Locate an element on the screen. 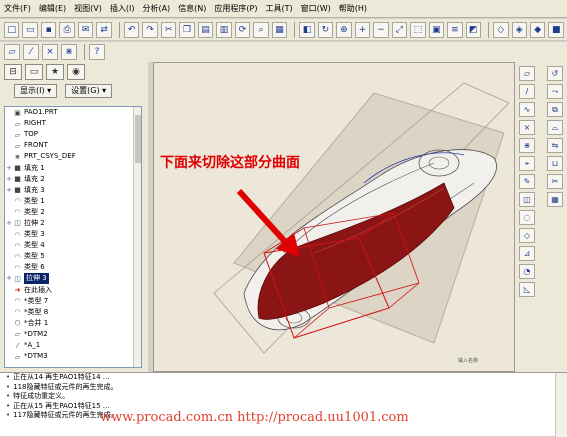 The width and height of the screenshot is (567, 437). wireframe-icon: ◇ is located at coordinates (501, 29).